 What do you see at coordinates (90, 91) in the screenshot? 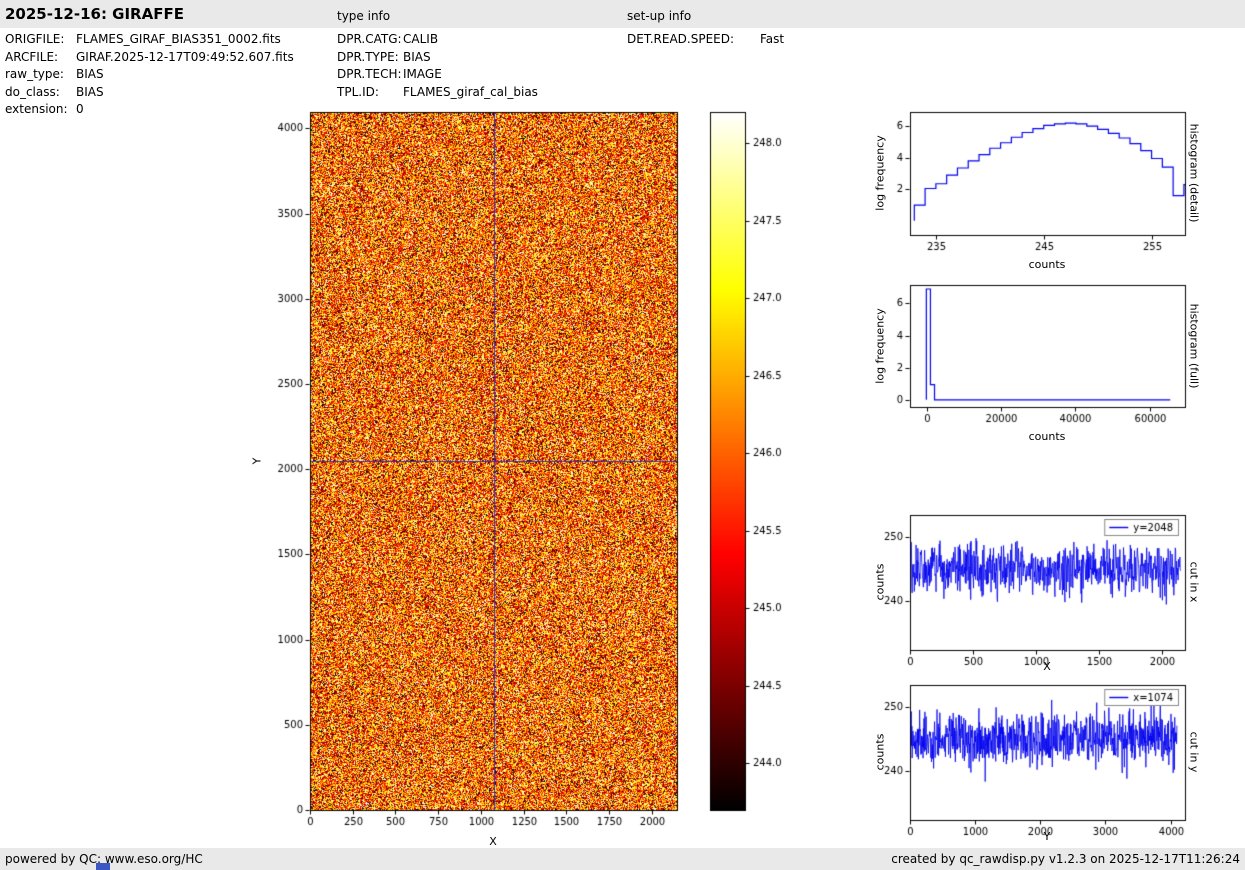
I see `doclass-value: BIAS` at bounding box center [90, 91].